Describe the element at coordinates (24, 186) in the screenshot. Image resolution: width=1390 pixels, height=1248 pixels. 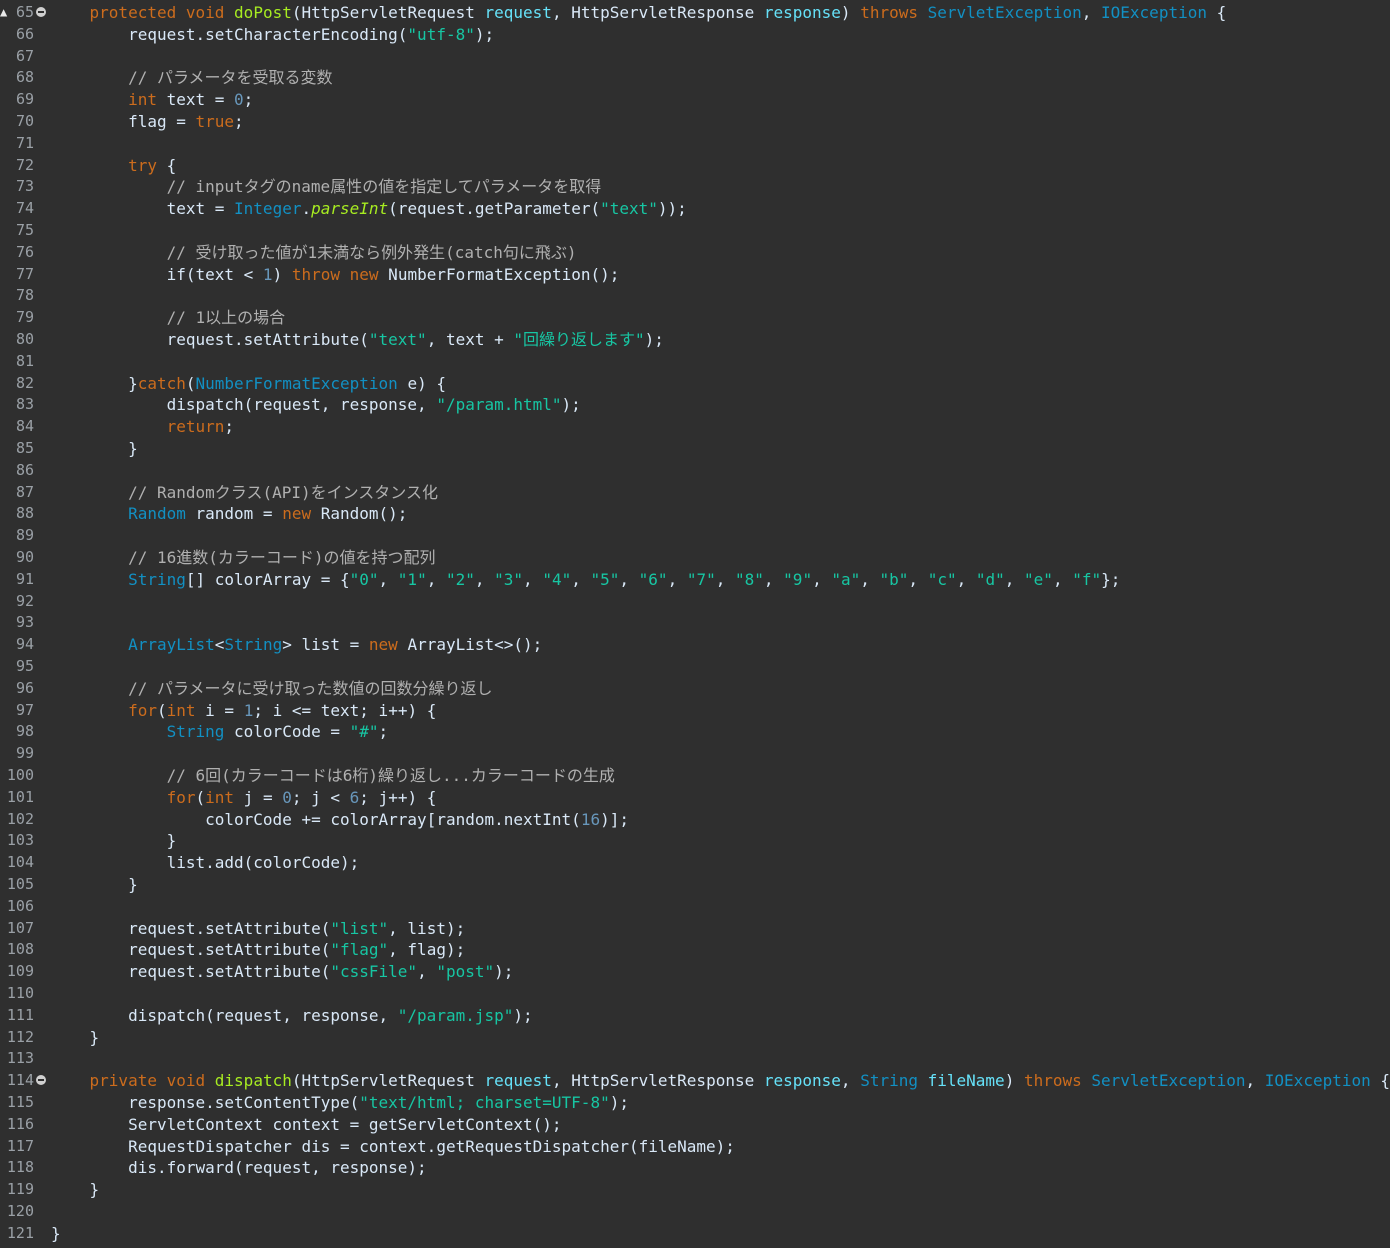
I see `line-number: 73` at that location.